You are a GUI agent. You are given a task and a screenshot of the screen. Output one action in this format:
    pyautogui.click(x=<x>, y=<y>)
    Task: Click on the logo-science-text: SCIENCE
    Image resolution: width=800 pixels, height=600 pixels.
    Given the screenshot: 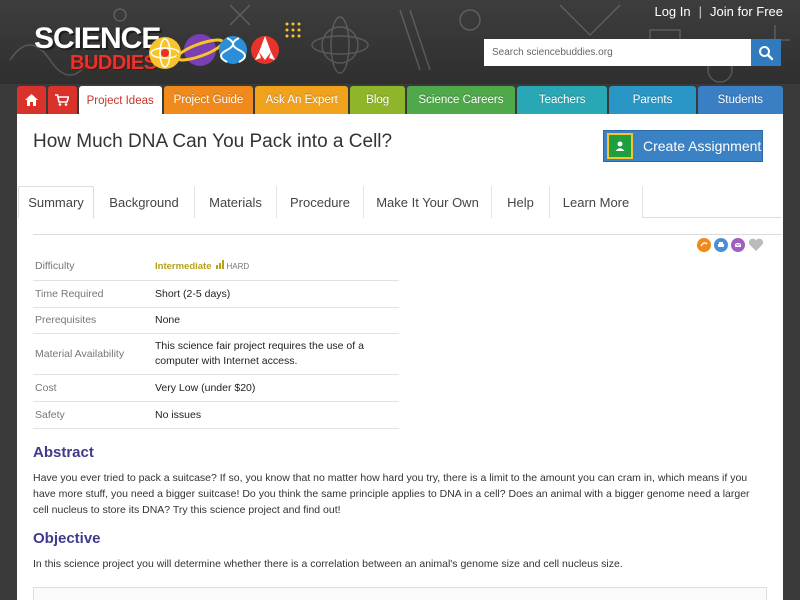 What is the action you would take?
    pyautogui.click(x=97, y=38)
    